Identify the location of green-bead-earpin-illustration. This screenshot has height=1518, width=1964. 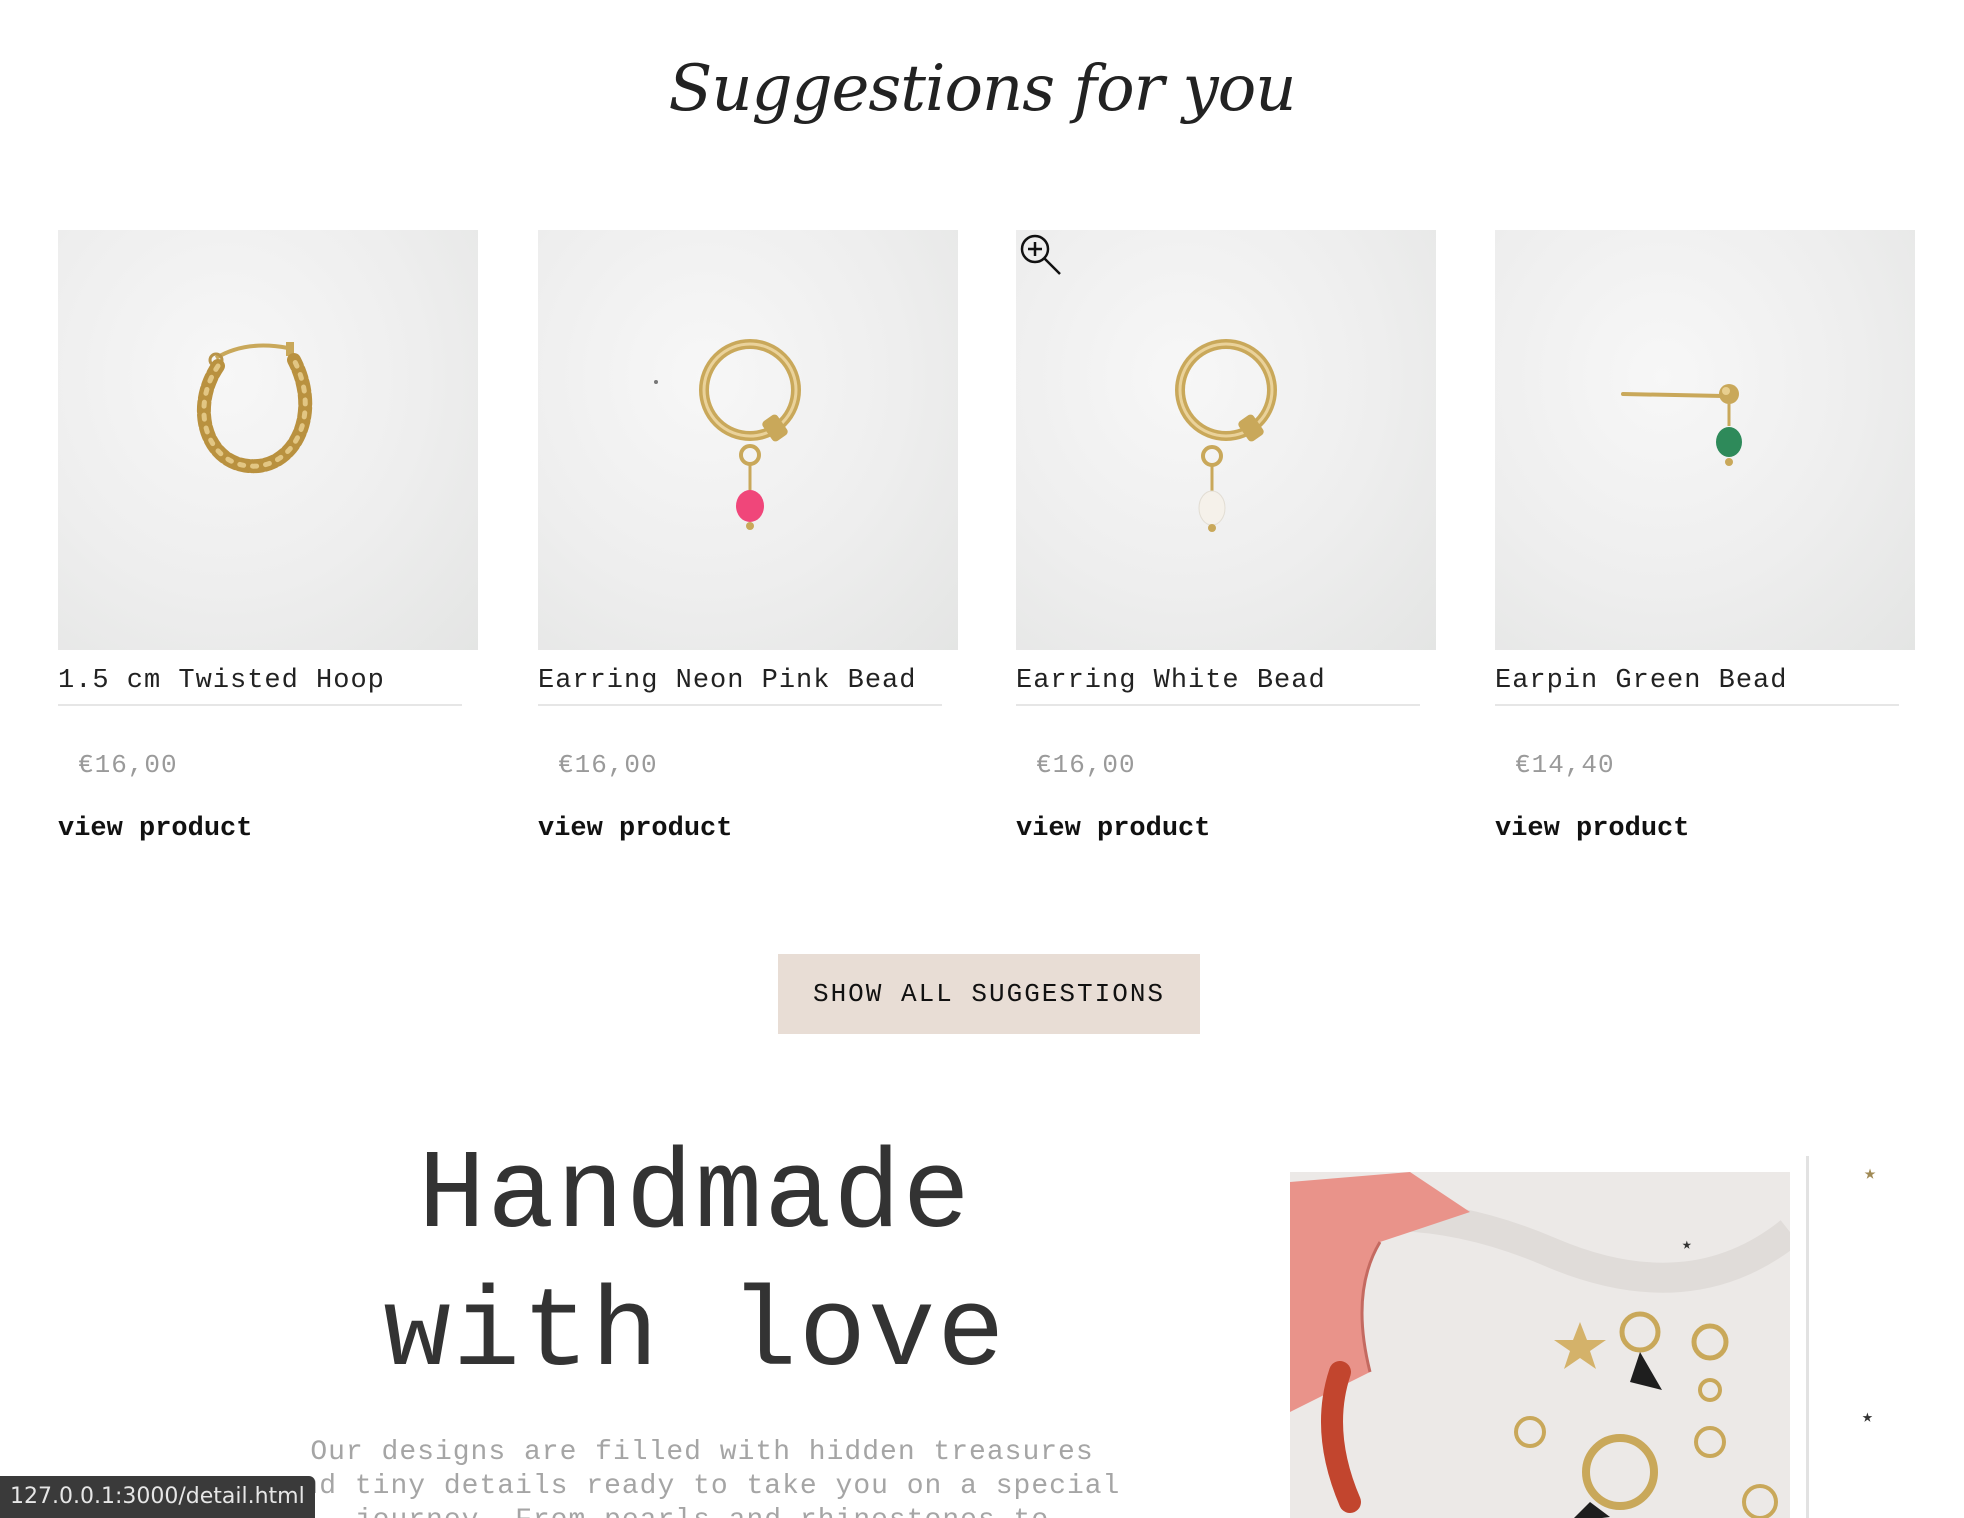
(1681, 425).